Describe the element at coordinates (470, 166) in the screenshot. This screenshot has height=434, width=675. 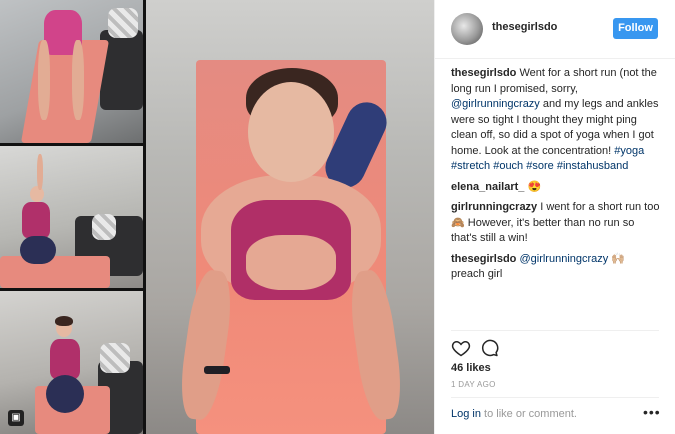
I see `hashtag-link: #stretch` at that location.